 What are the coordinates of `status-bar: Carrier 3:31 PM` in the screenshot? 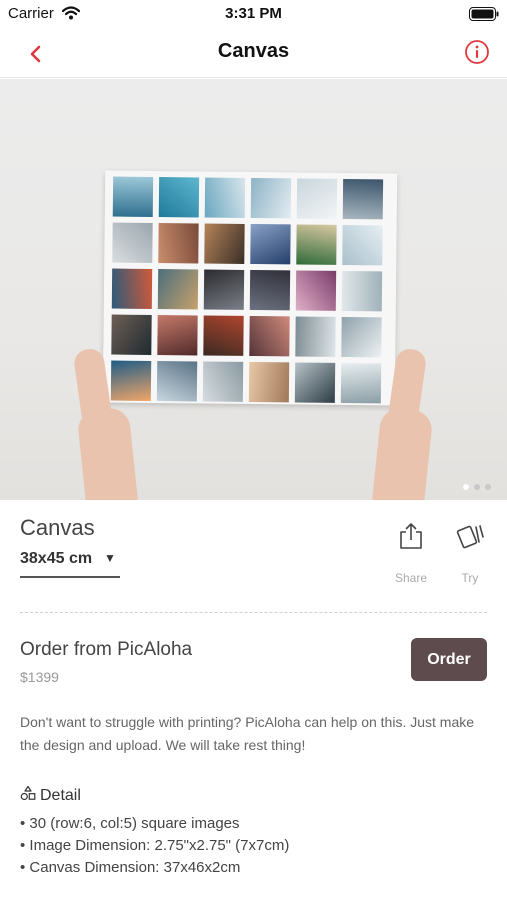 It's located at (253, 14).